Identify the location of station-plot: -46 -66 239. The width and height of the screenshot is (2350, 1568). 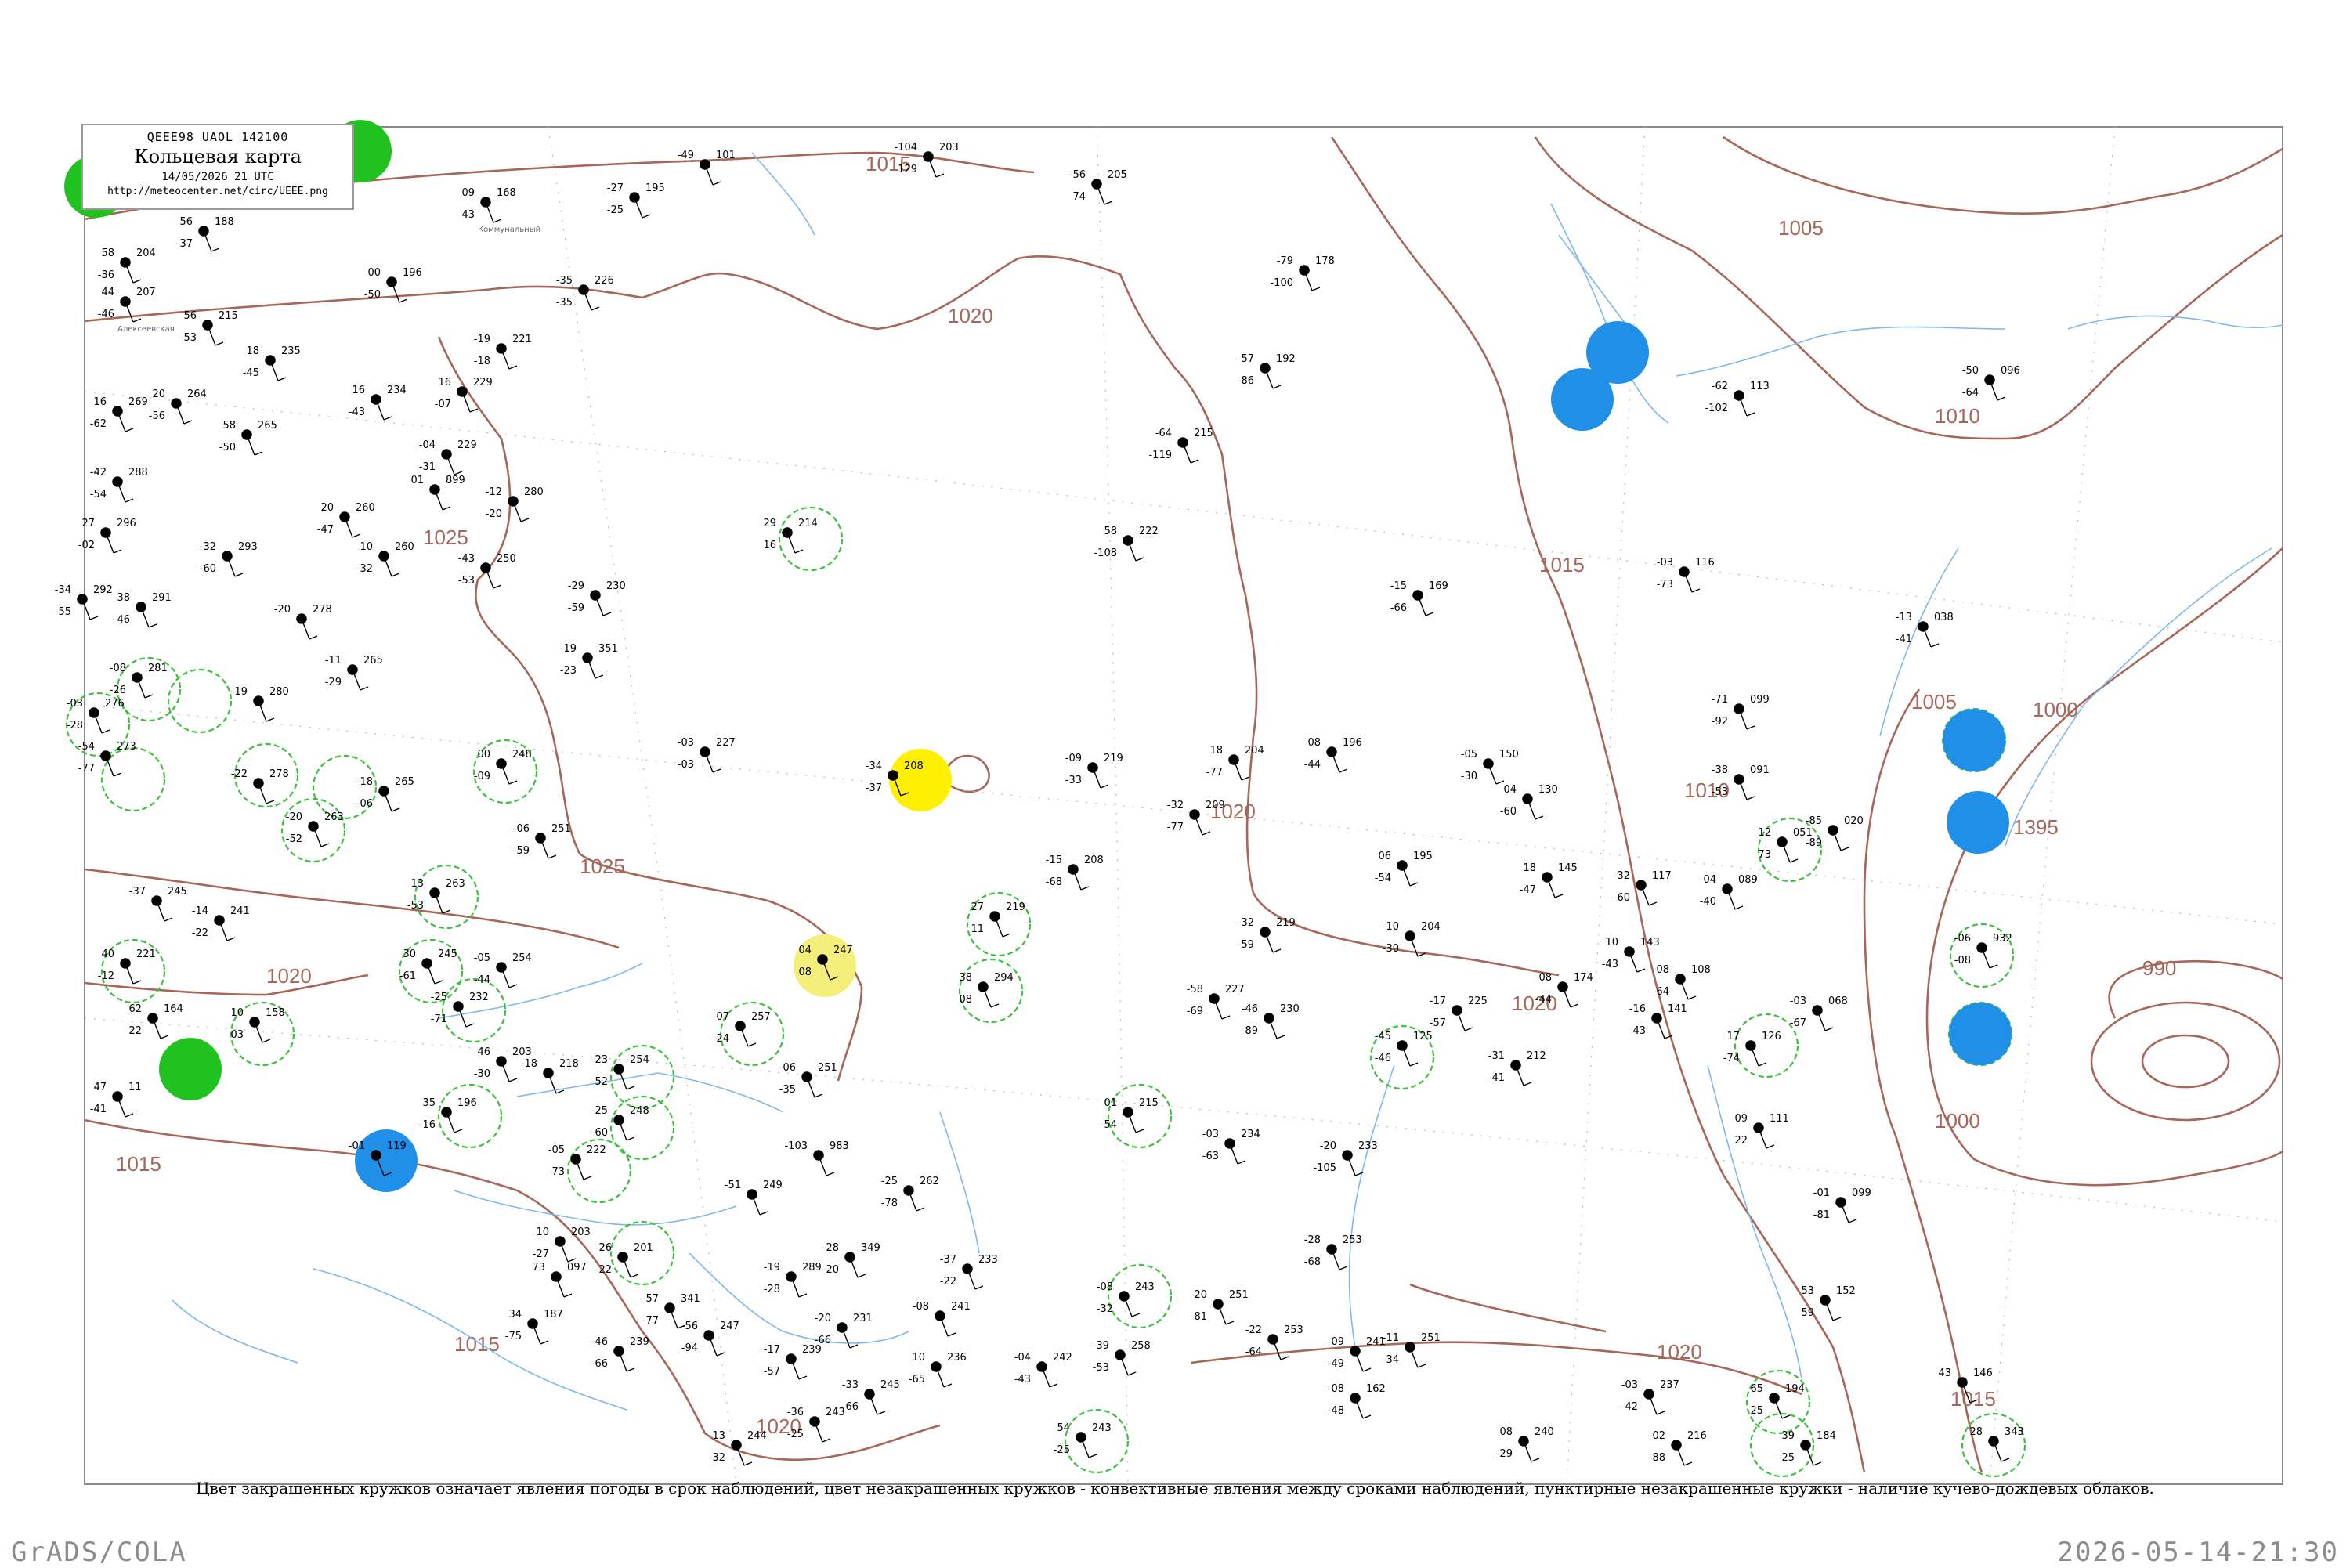
(620, 1354).